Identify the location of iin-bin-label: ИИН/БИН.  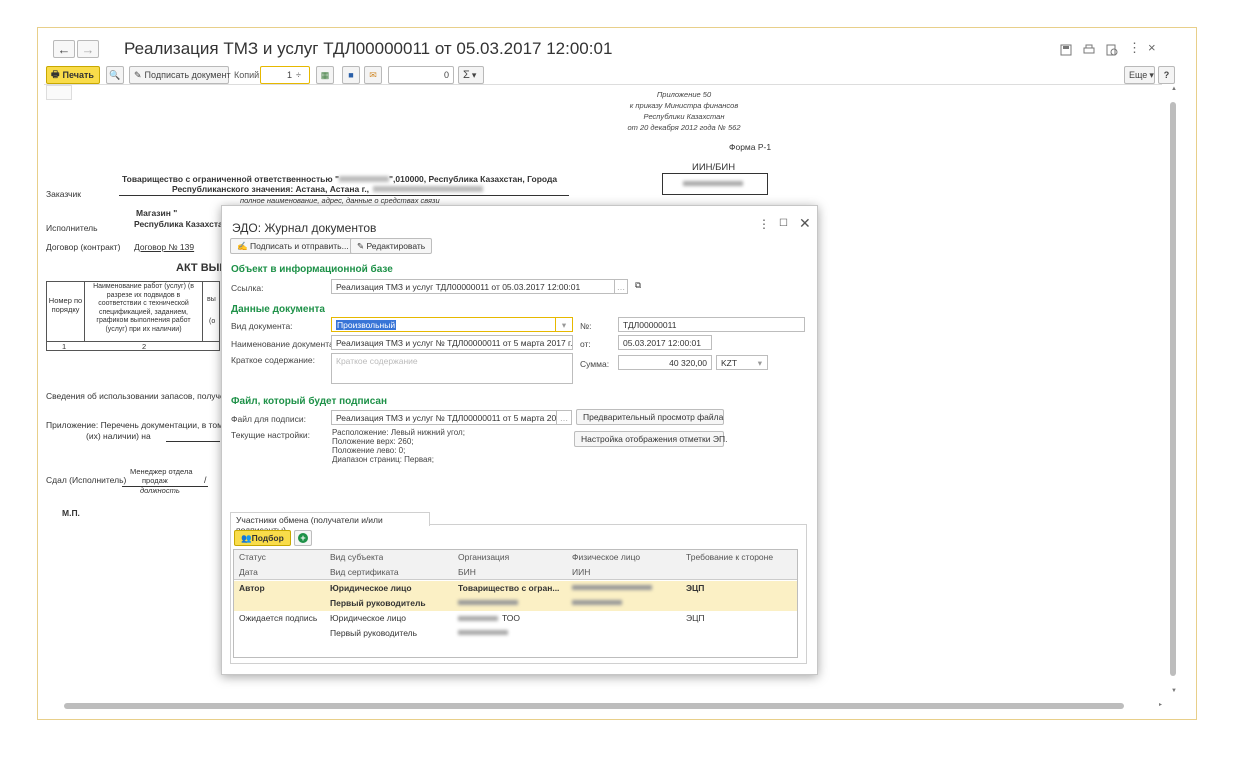
(714, 167).